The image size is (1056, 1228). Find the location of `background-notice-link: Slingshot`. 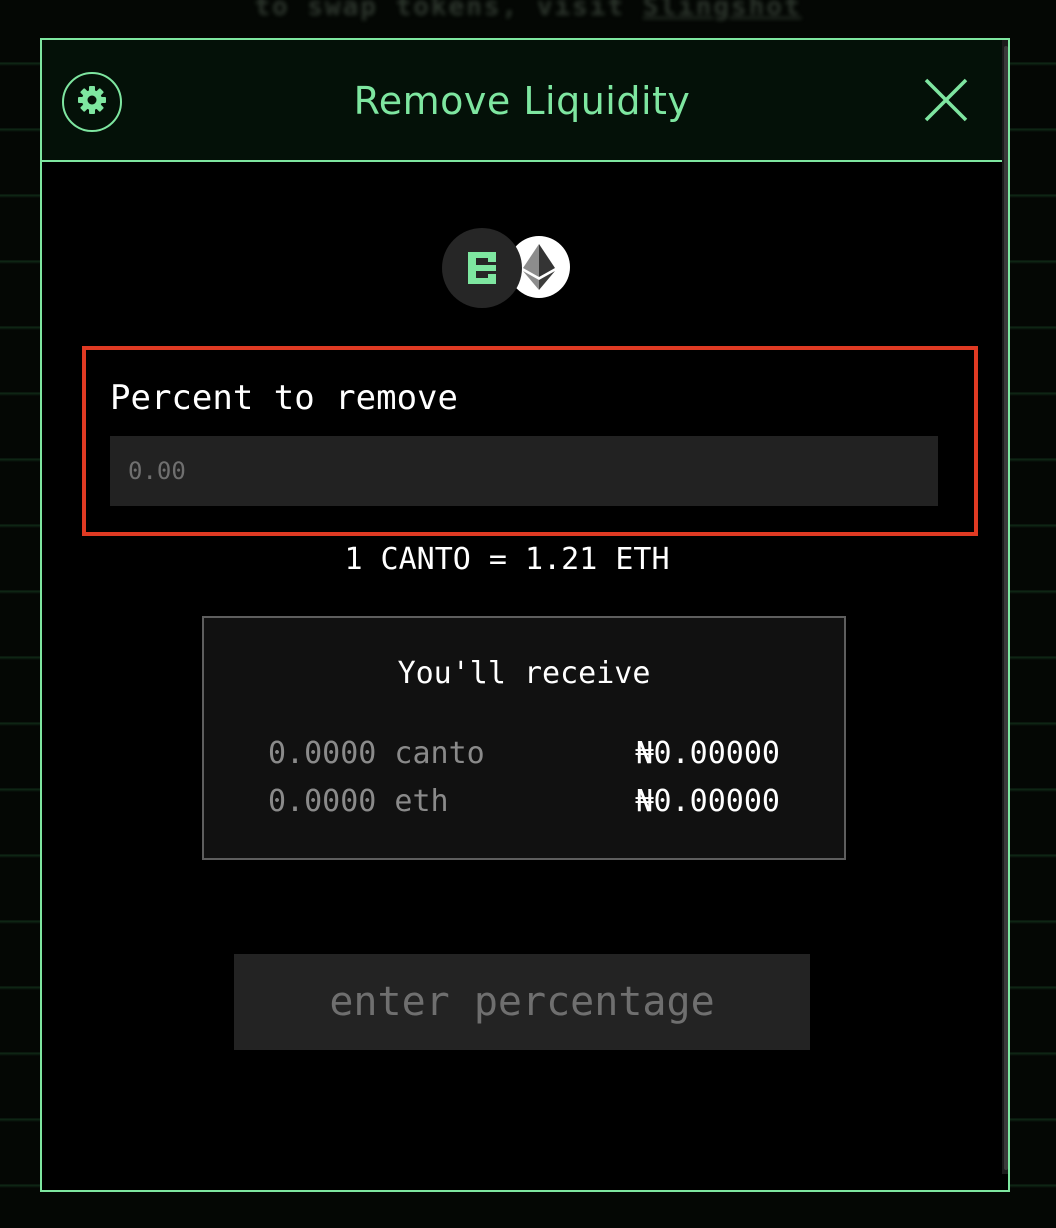

background-notice-link: Slingshot is located at coordinates (722, 11).